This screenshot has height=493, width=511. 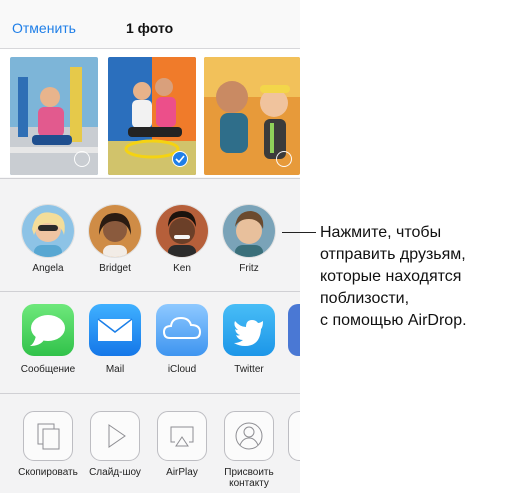 What do you see at coordinates (182, 436) in the screenshot?
I see `airplay-icon` at bounding box center [182, 436].